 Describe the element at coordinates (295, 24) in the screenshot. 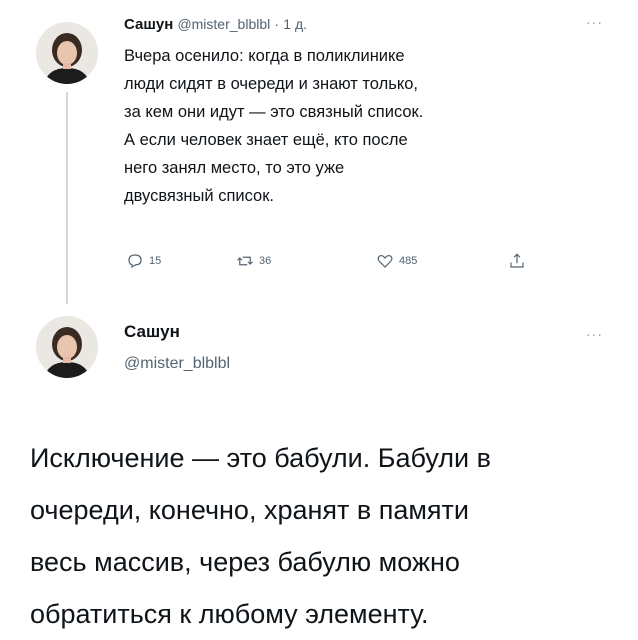

I see `tweet-timestamp: 1 д.` at that location.